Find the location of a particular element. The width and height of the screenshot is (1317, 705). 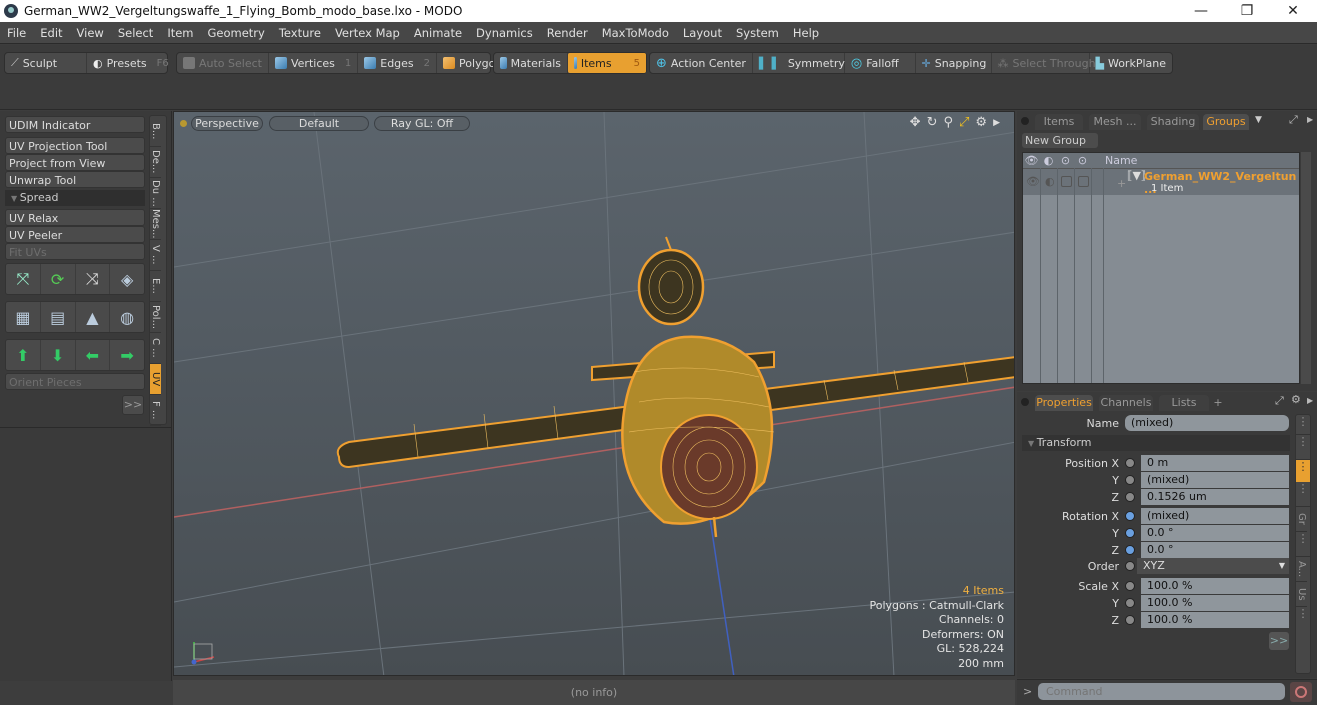

menu-edit: Edit is located at coordinates (51, 33).